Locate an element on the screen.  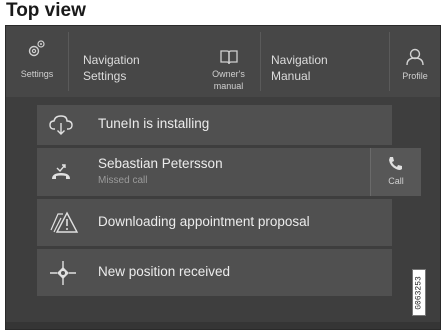
profile-button: Profile is located at coordinates (415, 61).